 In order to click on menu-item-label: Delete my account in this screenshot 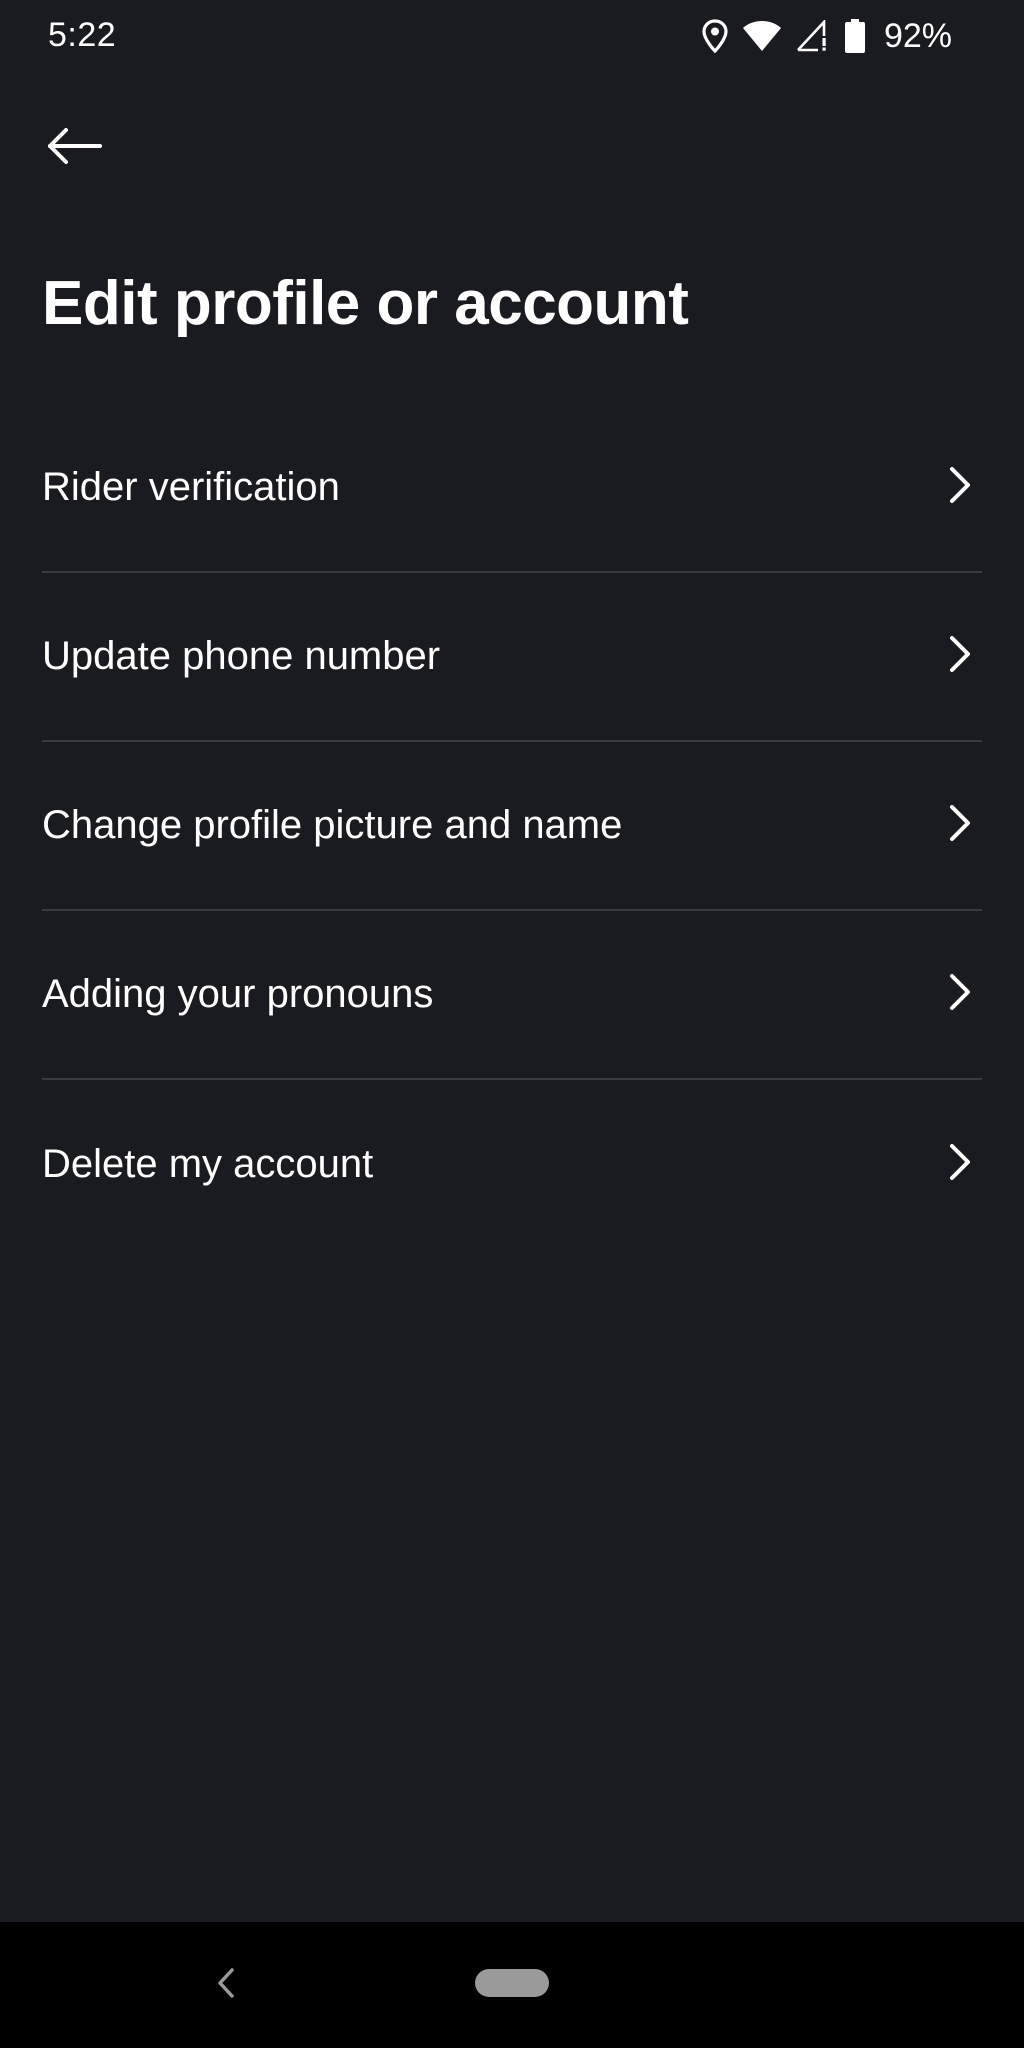, I will do `click(208, 1164)`.